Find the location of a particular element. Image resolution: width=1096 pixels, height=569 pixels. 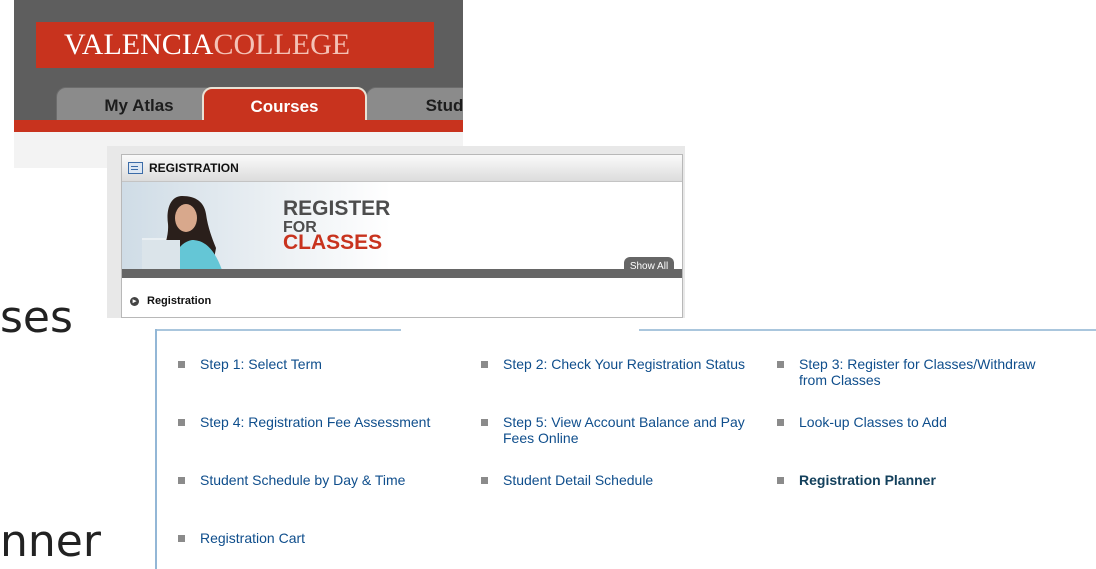

banner-text-register: REGISTER is located at coordinates (337, 208).